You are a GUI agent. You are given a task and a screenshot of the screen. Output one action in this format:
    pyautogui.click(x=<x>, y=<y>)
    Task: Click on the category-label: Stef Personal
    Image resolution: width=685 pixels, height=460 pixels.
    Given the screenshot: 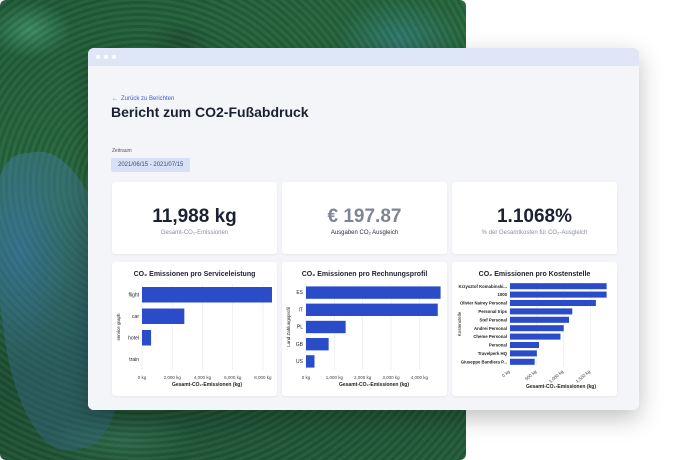 What is the action you would take?
    pyautogui.click(x=493, y=319)
    